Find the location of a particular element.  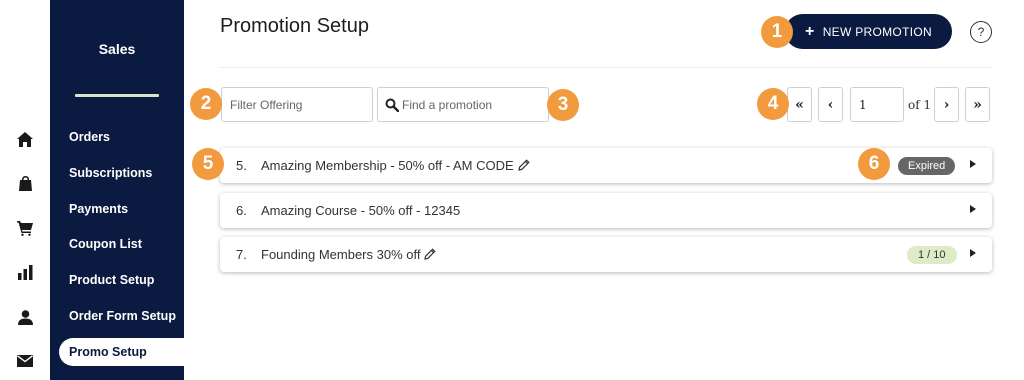

search-input is located at coordinates (474, 104).